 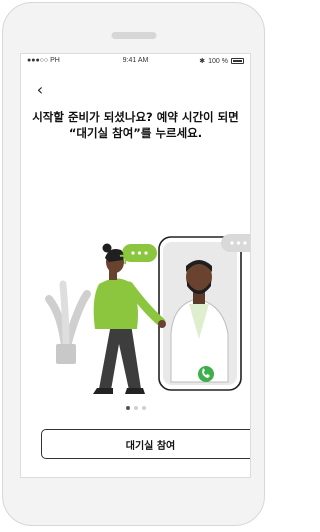 I want to click on patient-illustration, so click(x=129, y=318).